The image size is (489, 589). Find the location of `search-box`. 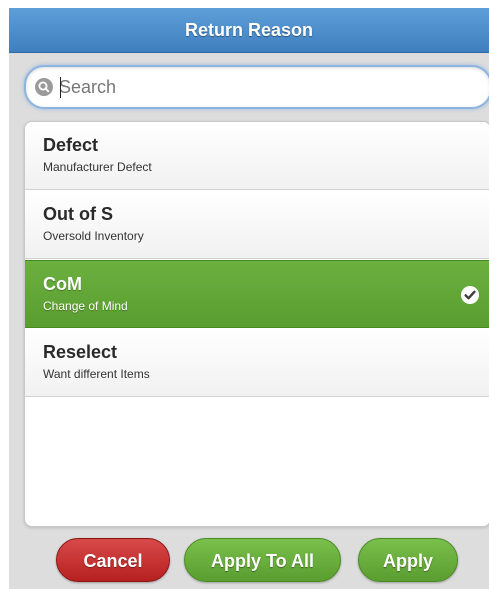

search-box is located at coordinates (256, 87).